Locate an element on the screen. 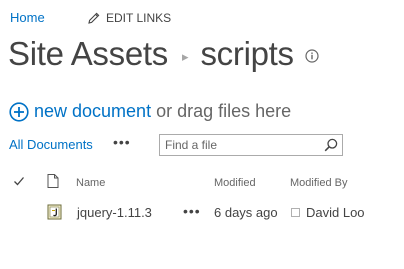 The image size is (404, 269). modified-date: 6 days ago is located at coordinates (246, 212).